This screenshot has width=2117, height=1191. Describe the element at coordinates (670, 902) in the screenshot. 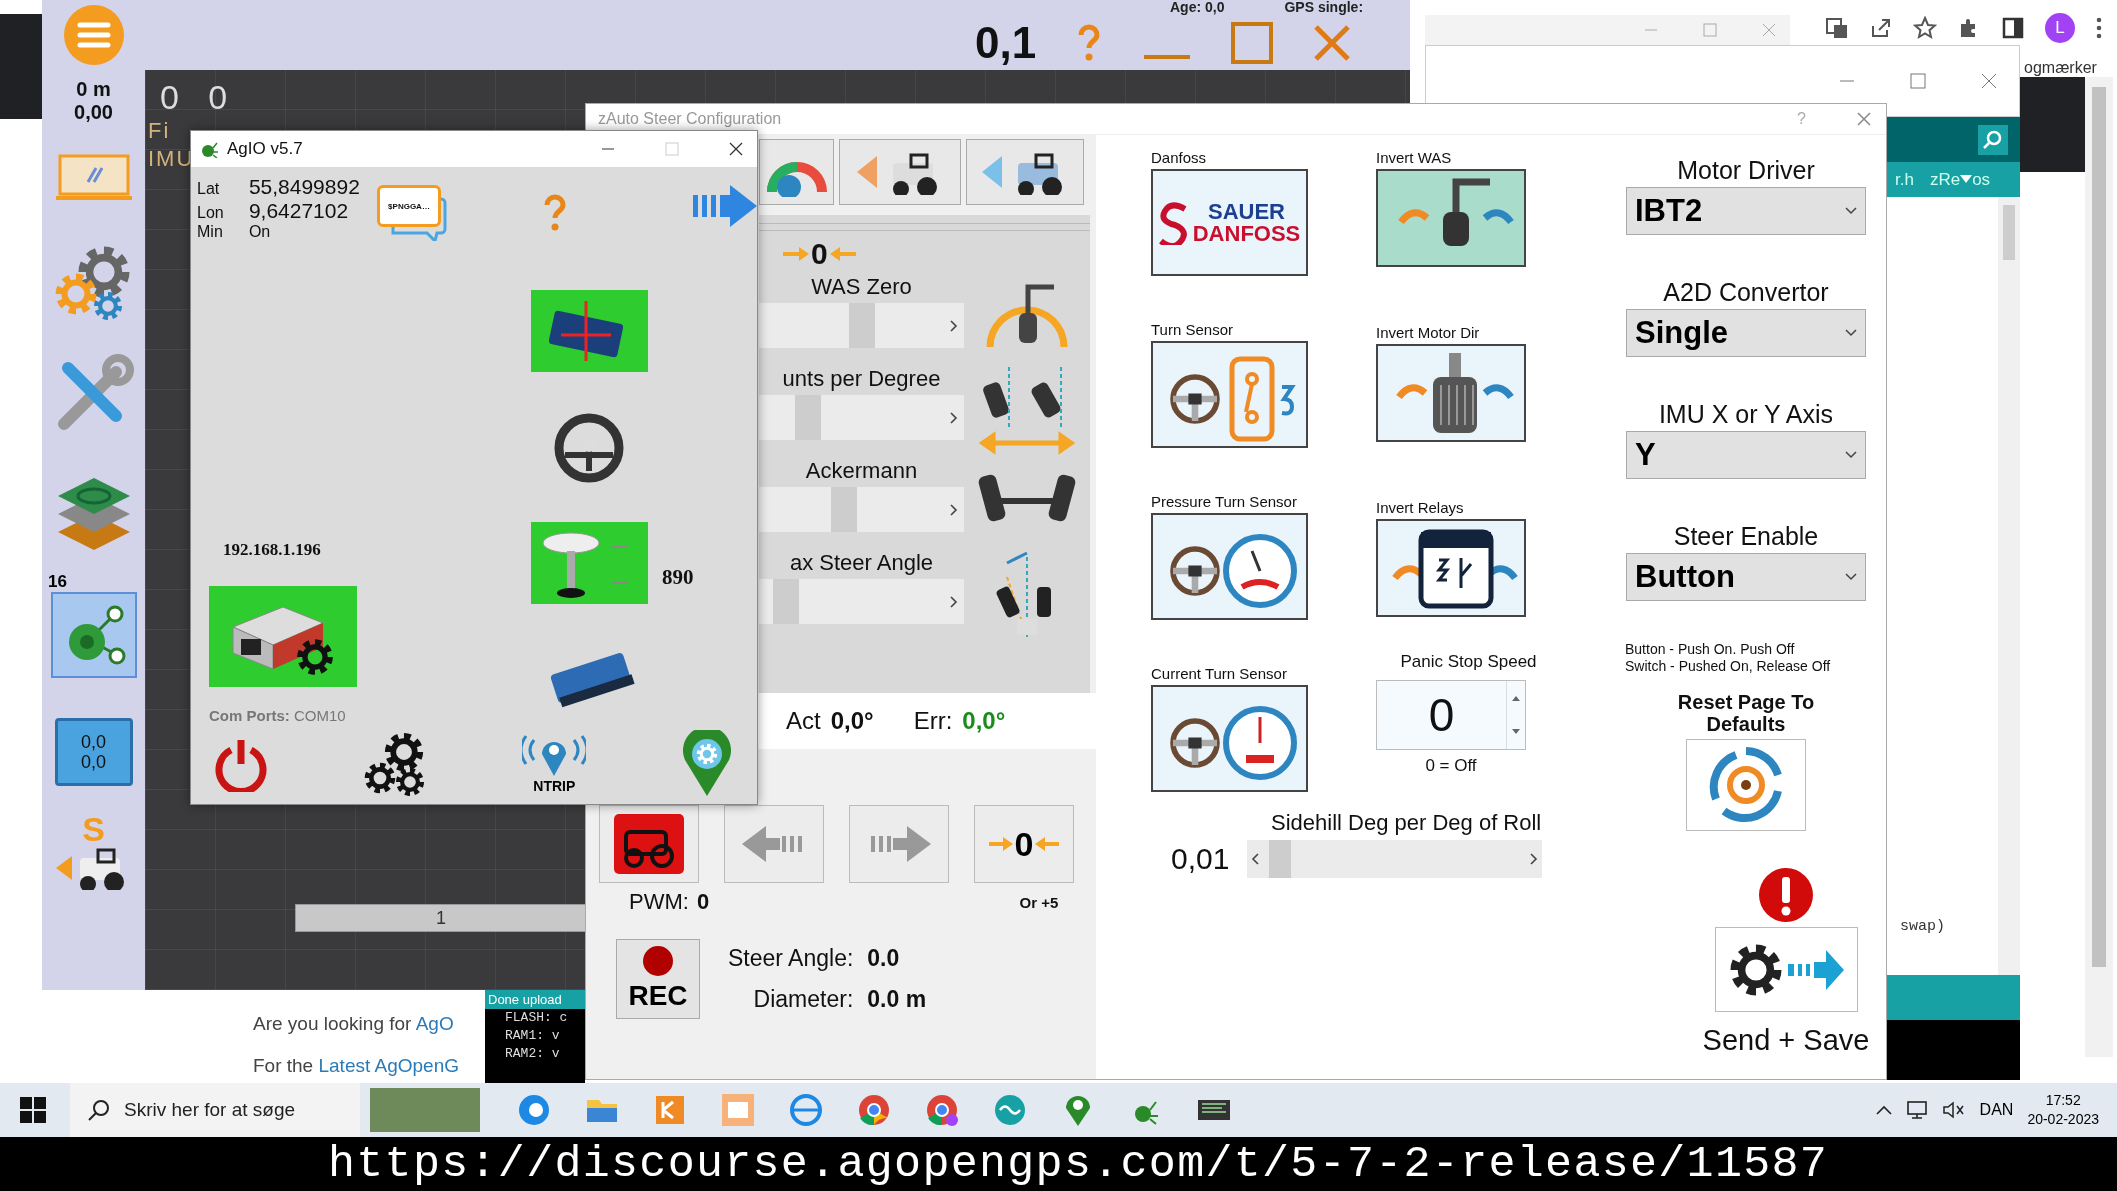

I see `pwm-readout: PWM: 0` at that location.